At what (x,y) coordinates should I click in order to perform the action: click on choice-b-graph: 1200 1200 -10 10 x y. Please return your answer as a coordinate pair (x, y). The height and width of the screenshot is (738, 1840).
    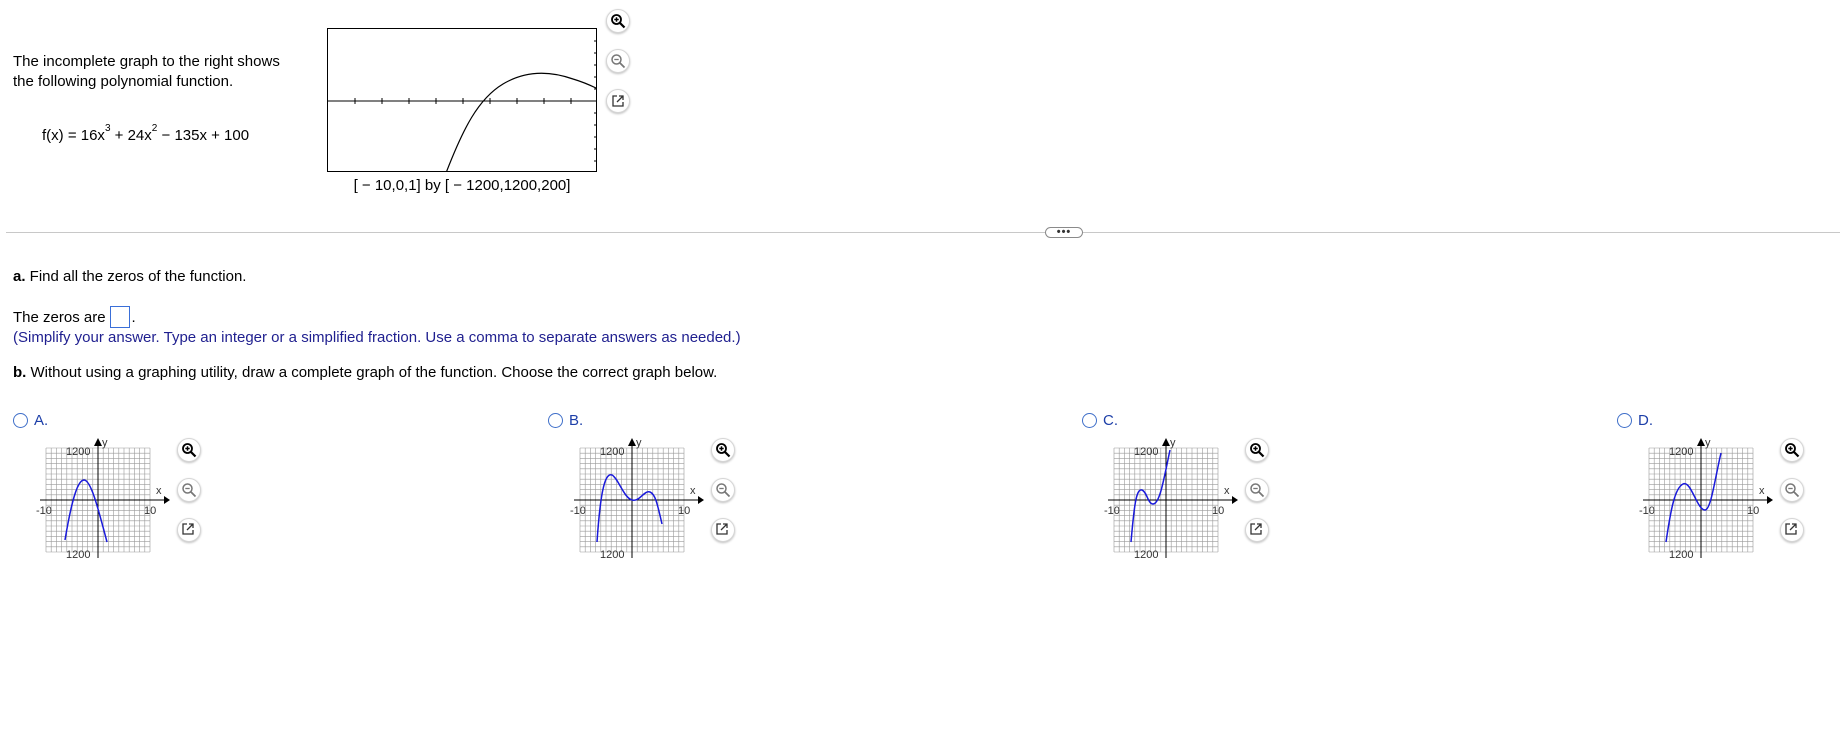
    Looking at the image, I should click on (645, 502).